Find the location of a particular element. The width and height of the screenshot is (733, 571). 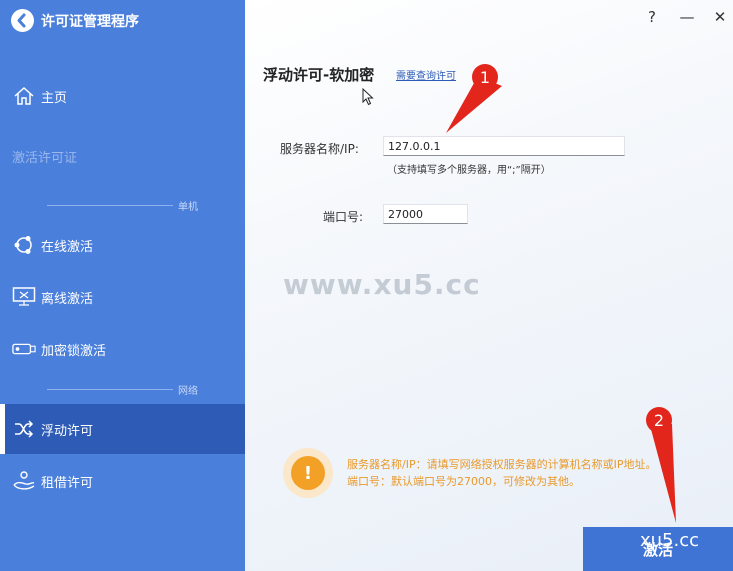

back-icon is located at coordinates (22, 20).